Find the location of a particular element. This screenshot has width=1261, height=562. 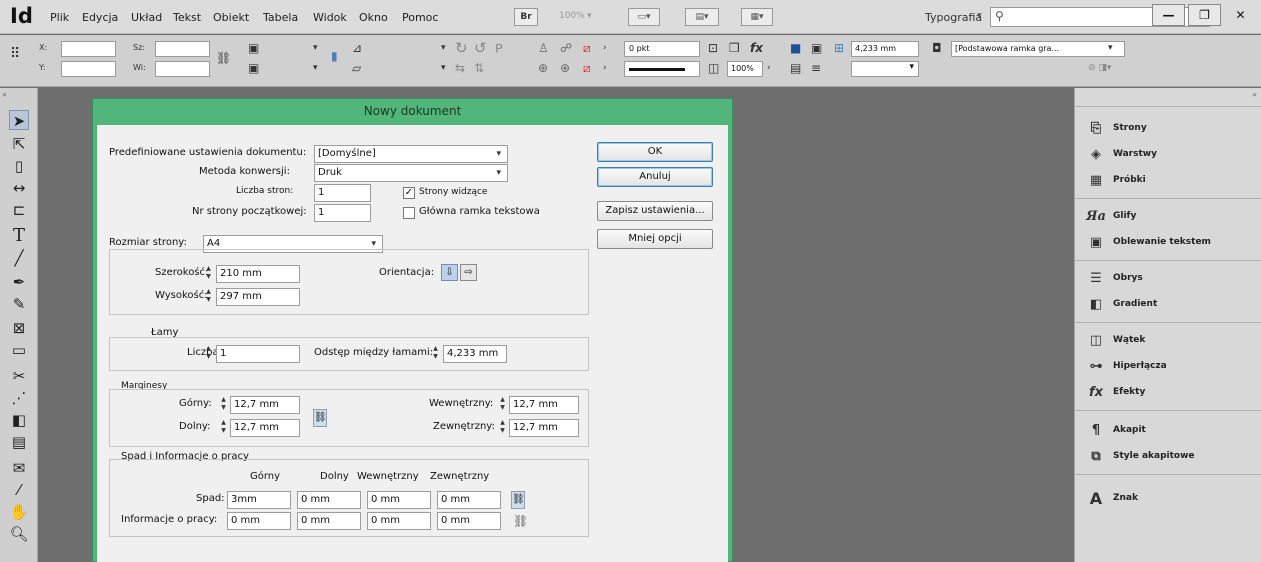

minimize-button: — is located at coordinates (1168, 15).